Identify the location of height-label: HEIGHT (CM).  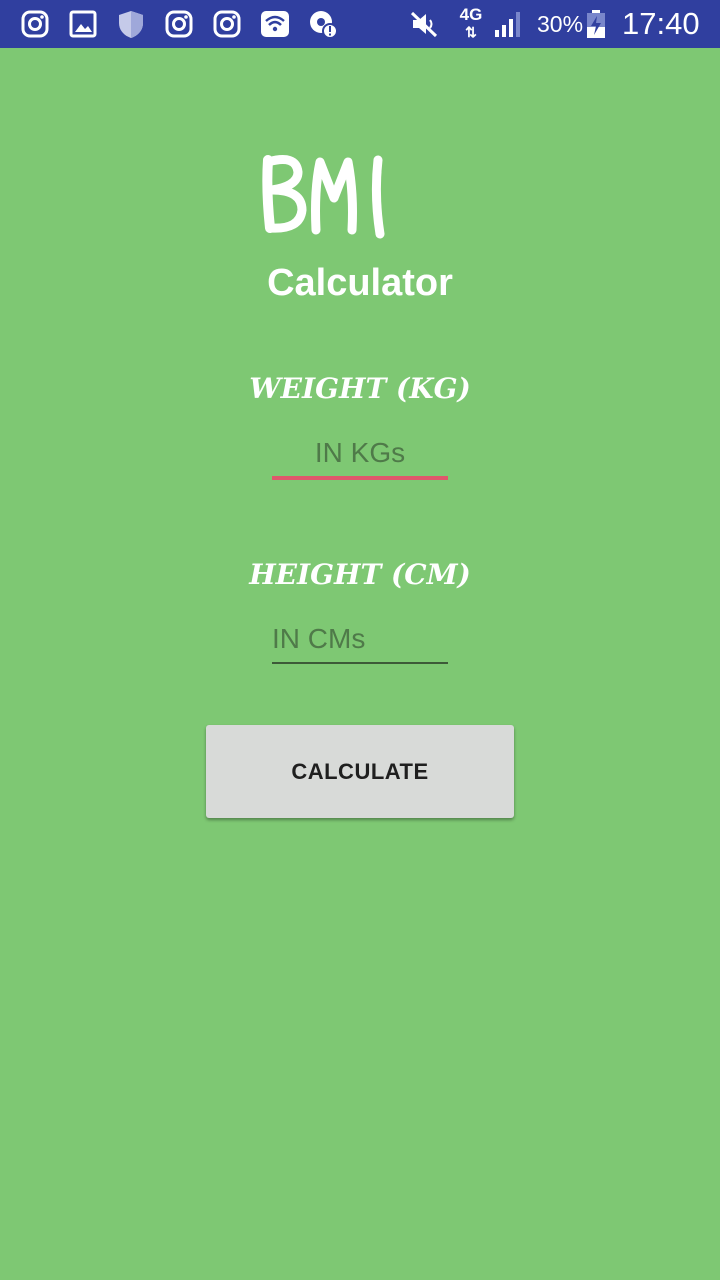
(360, 574).